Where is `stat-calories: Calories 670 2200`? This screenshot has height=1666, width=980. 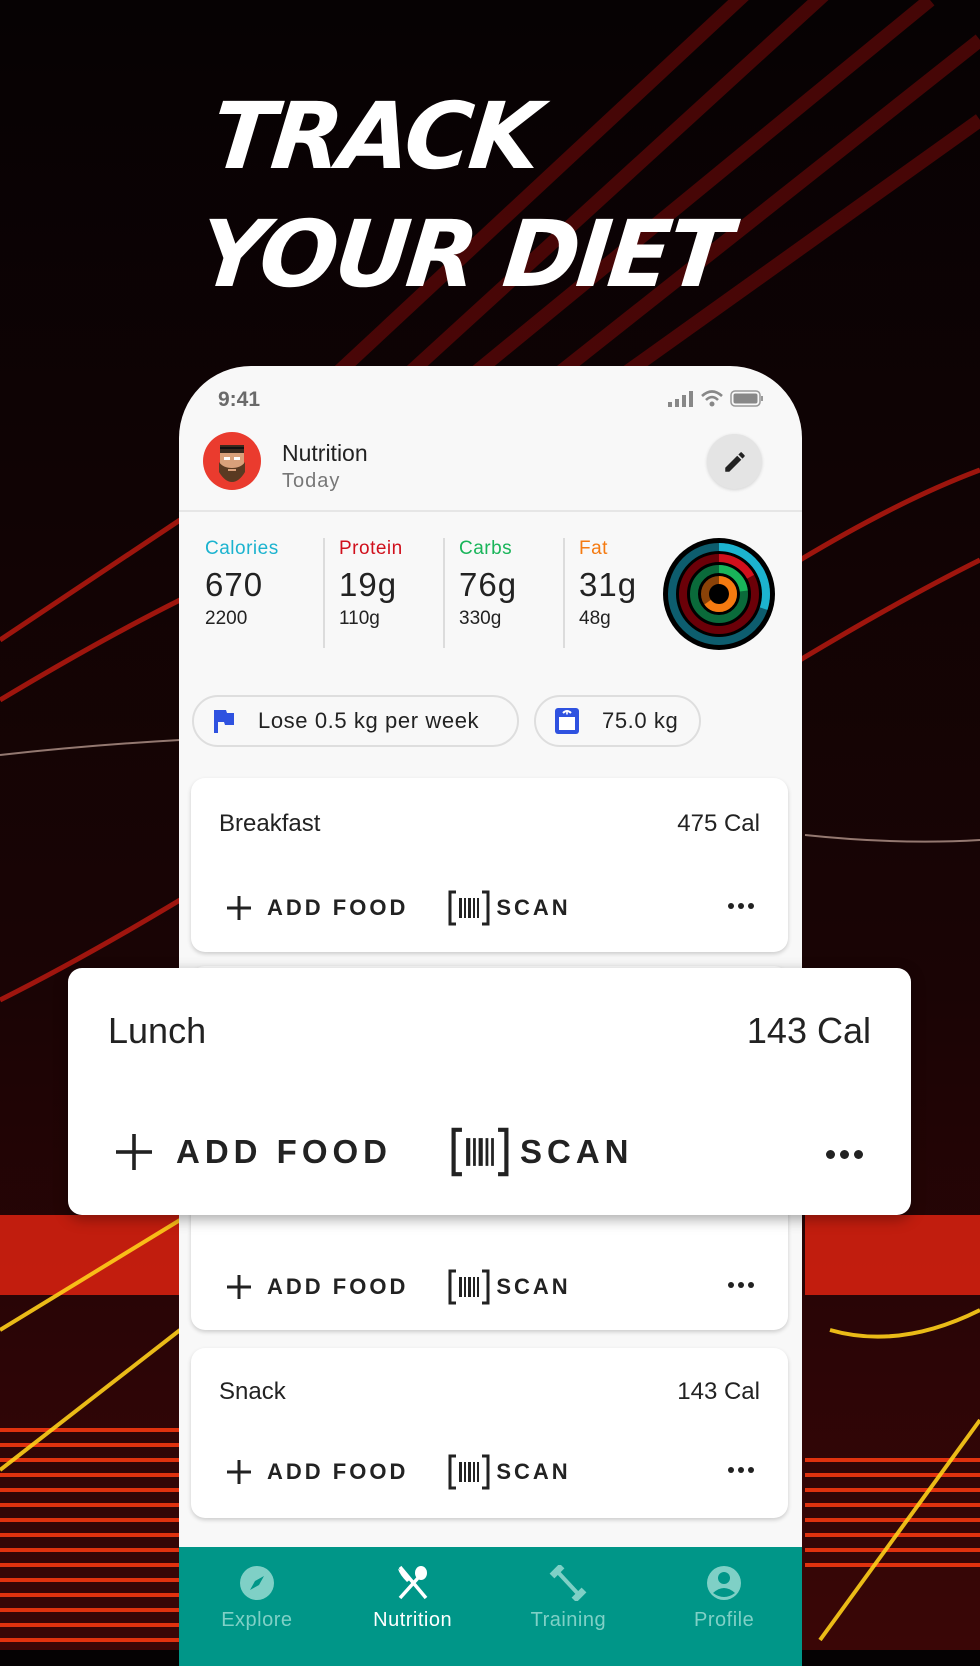 stat-calories: Calories 670 2200 is located at coordinates (264, 593).